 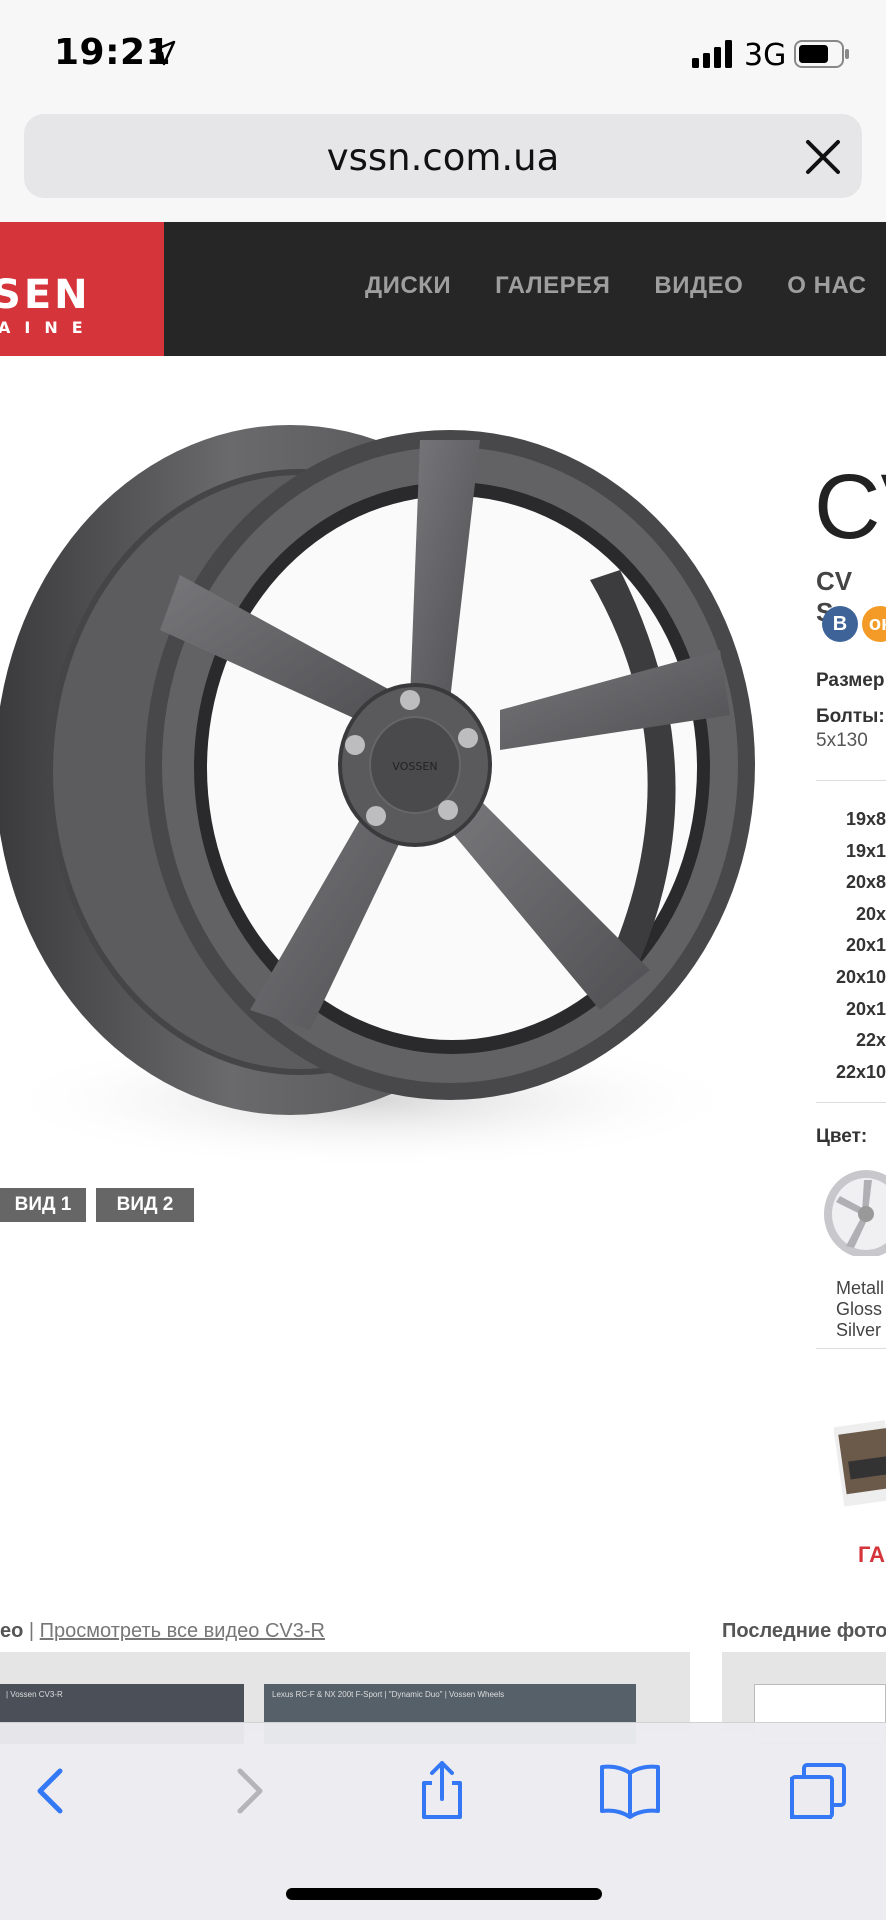 What do you see at coordinates (804, 1698) in the screenshot?
I see `photo-panel` at bounding box center [804, 1698].